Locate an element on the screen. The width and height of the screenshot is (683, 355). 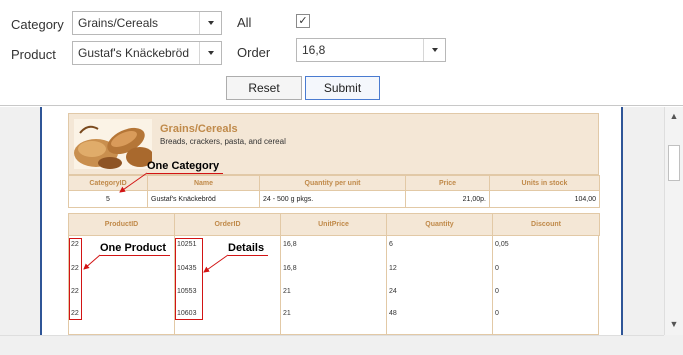
submit-button: Submit is located at coordinates (342, 88).